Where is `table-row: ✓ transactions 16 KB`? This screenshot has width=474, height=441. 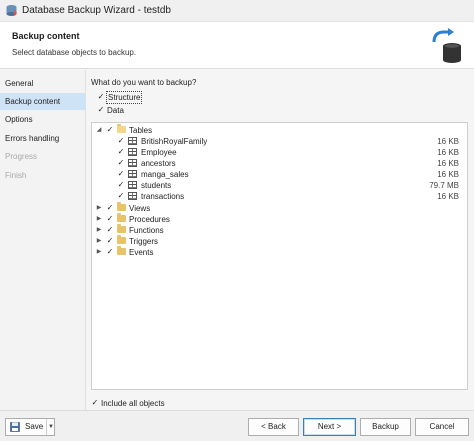
table-row: ✓ transactions 16 KB is located at coordinates (279, 196).